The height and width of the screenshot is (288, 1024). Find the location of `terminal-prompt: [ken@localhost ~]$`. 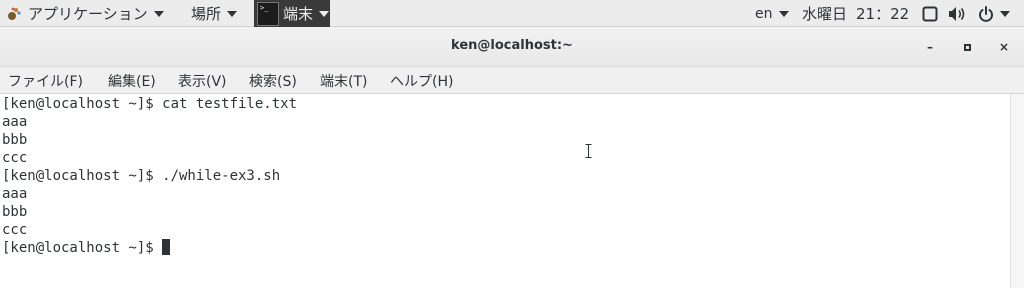

terminal-prompt: [ken@localhost ~]$ is located at coordinates (82, 248).